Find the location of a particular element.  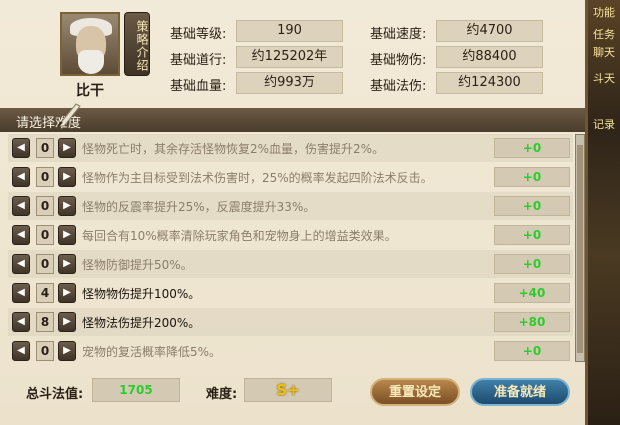

difficulty-label: 难度: is located at coordinates (222, 394).